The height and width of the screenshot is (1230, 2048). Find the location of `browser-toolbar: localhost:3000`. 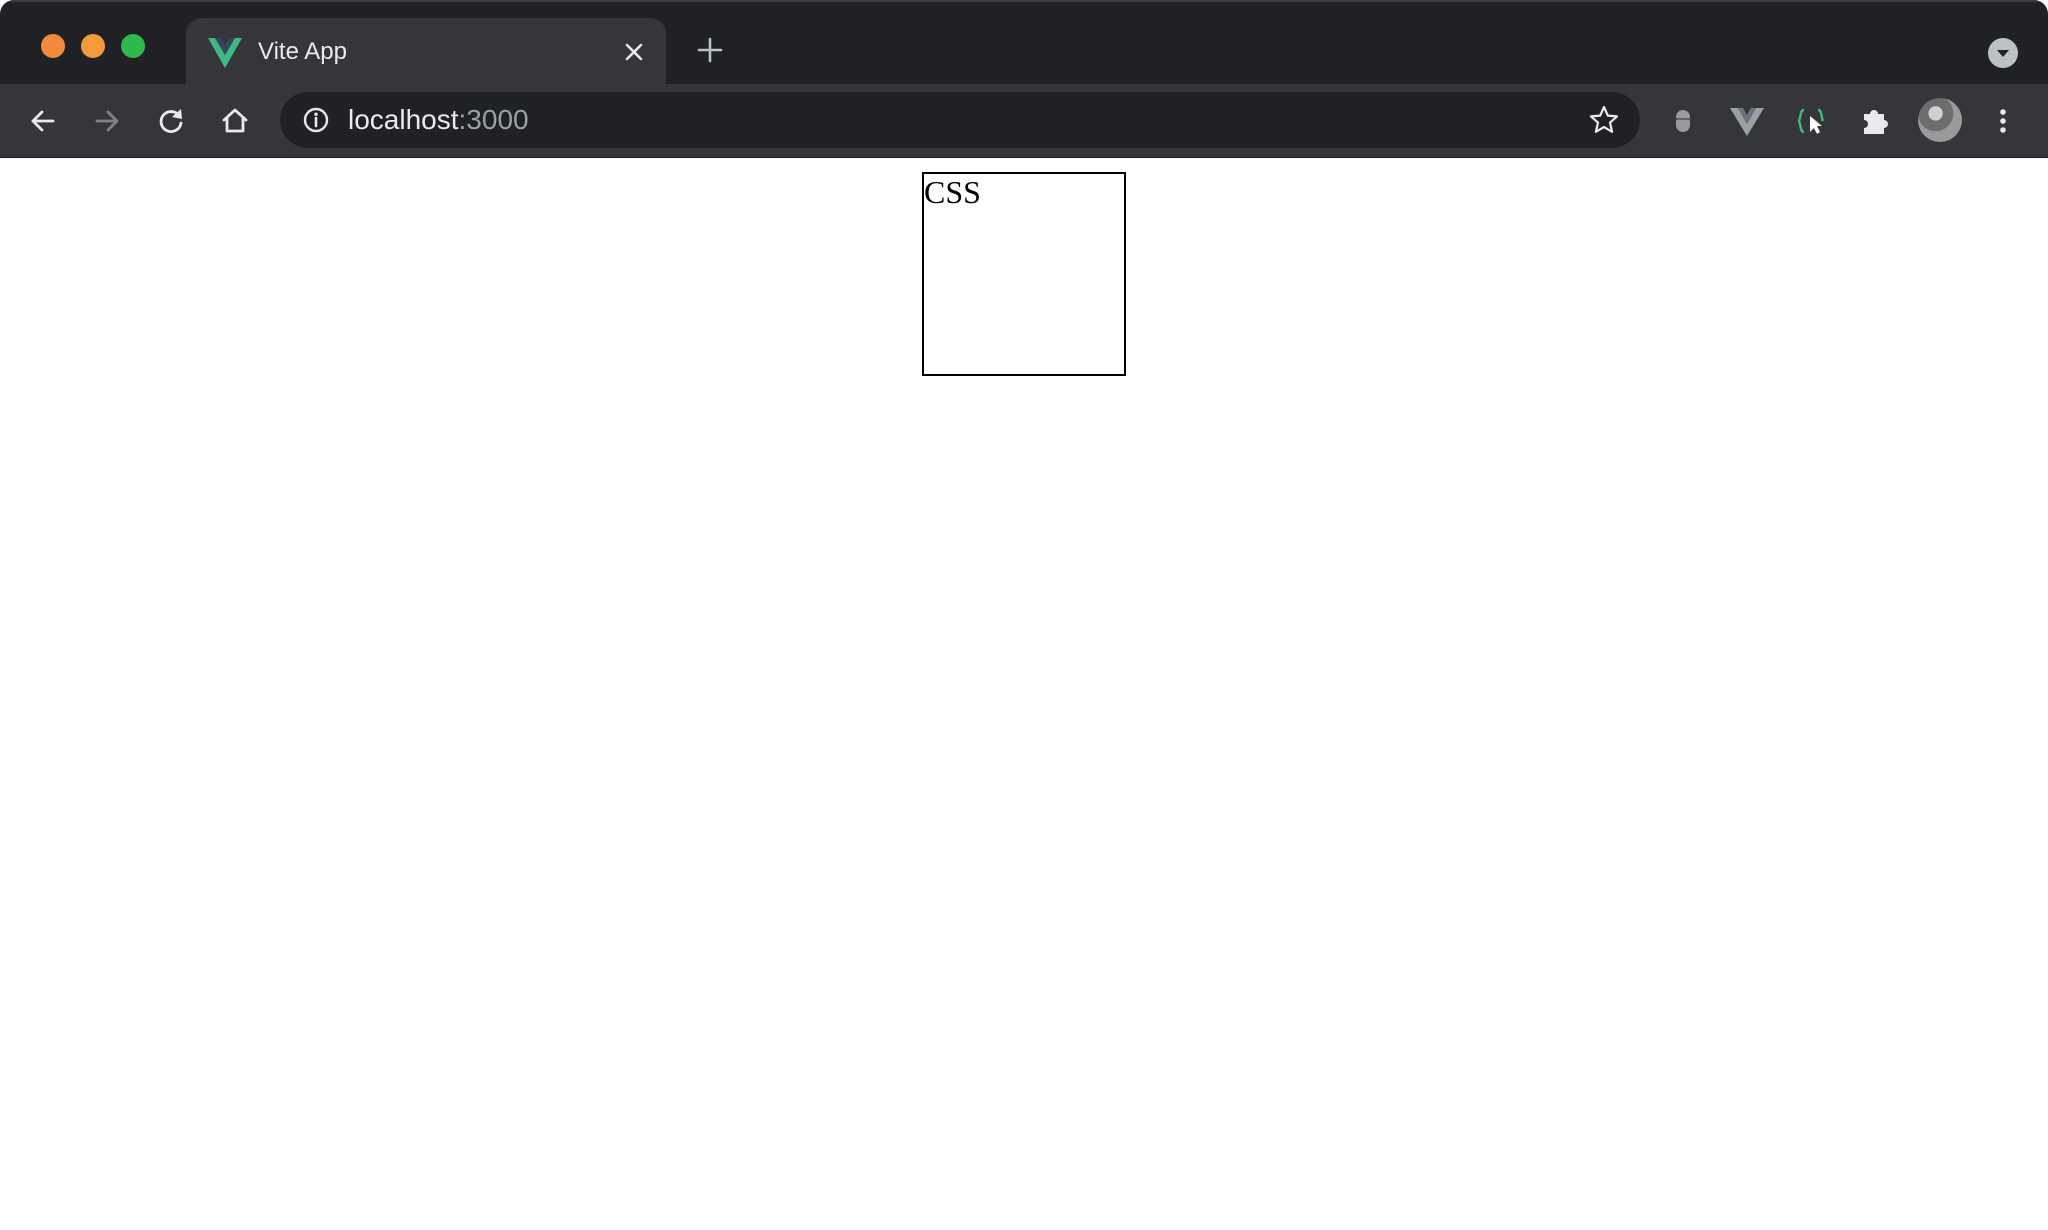

browser-toolbar: localhost:3000 is located at coordinates (1024, 121).